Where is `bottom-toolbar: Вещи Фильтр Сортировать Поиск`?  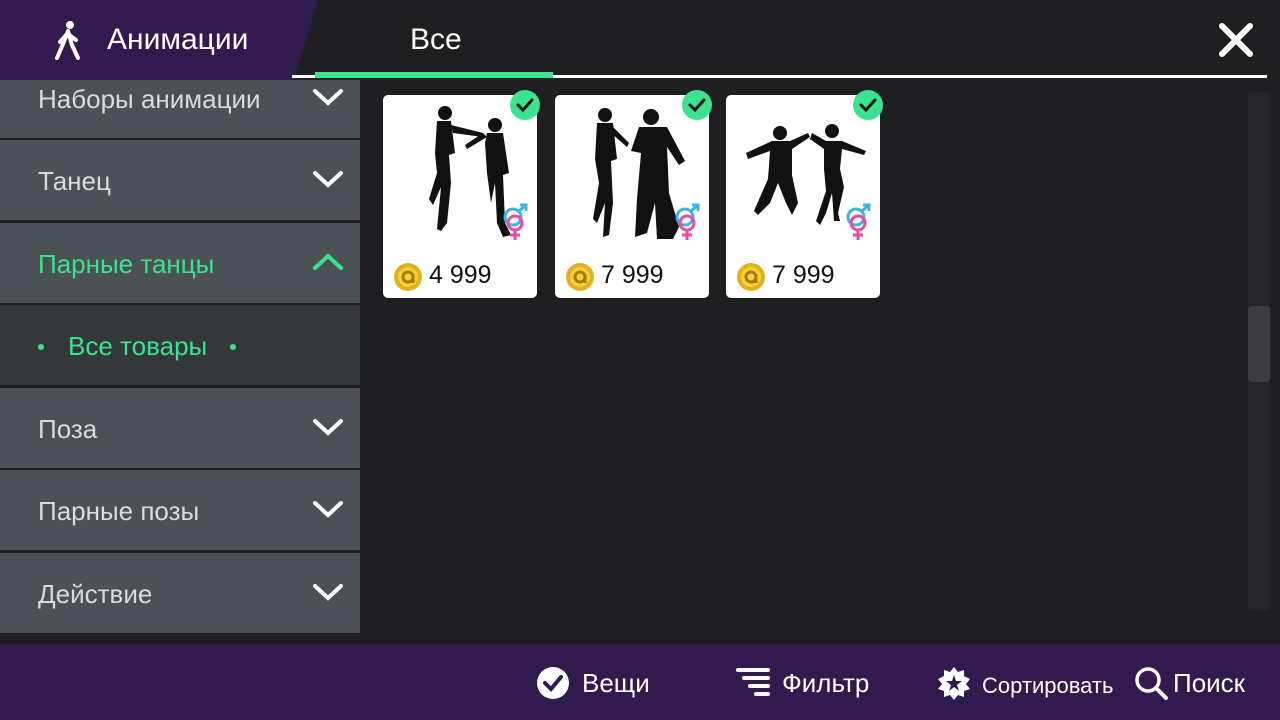
bottom-toolbar: Вещи Фильтр Сортировать Поиск is located at coordinates (640, 682).